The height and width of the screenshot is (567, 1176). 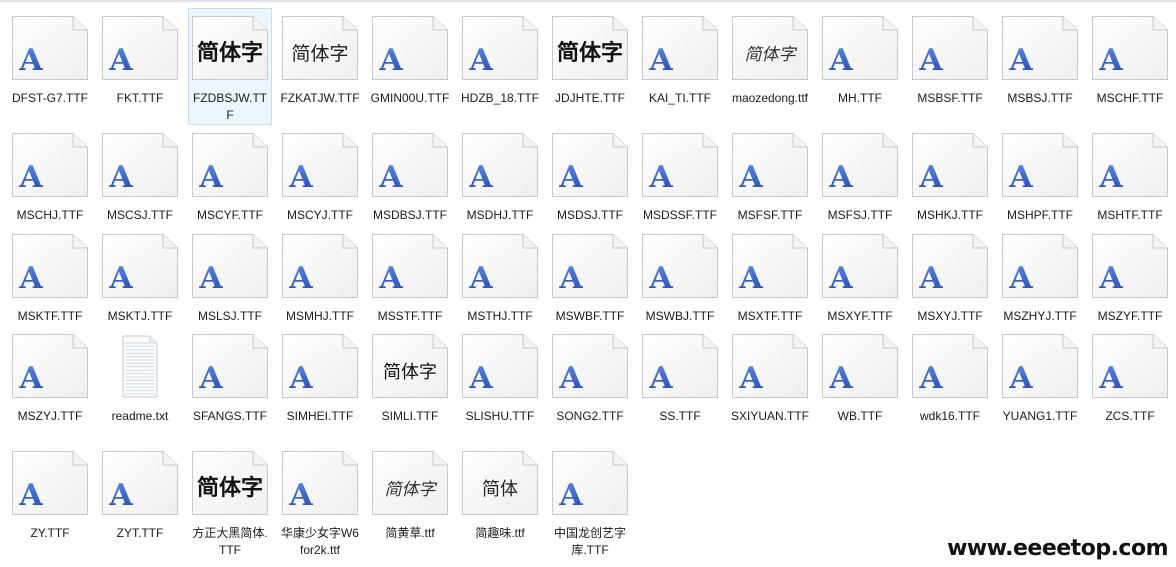 What do you see at coordinates (140, 175) in the screenshot?
I see `file-item: A MSCSJ.TTF` at bounding box center [140, 175].